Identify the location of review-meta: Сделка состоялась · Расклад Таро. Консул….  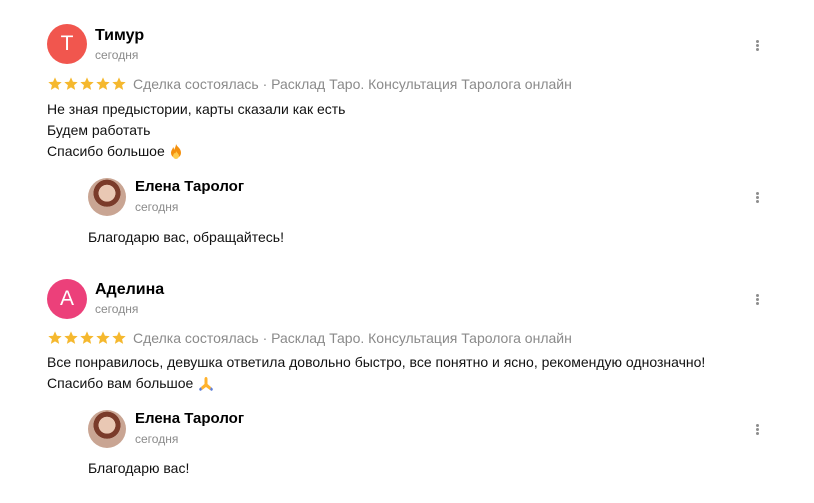
(352, 338).